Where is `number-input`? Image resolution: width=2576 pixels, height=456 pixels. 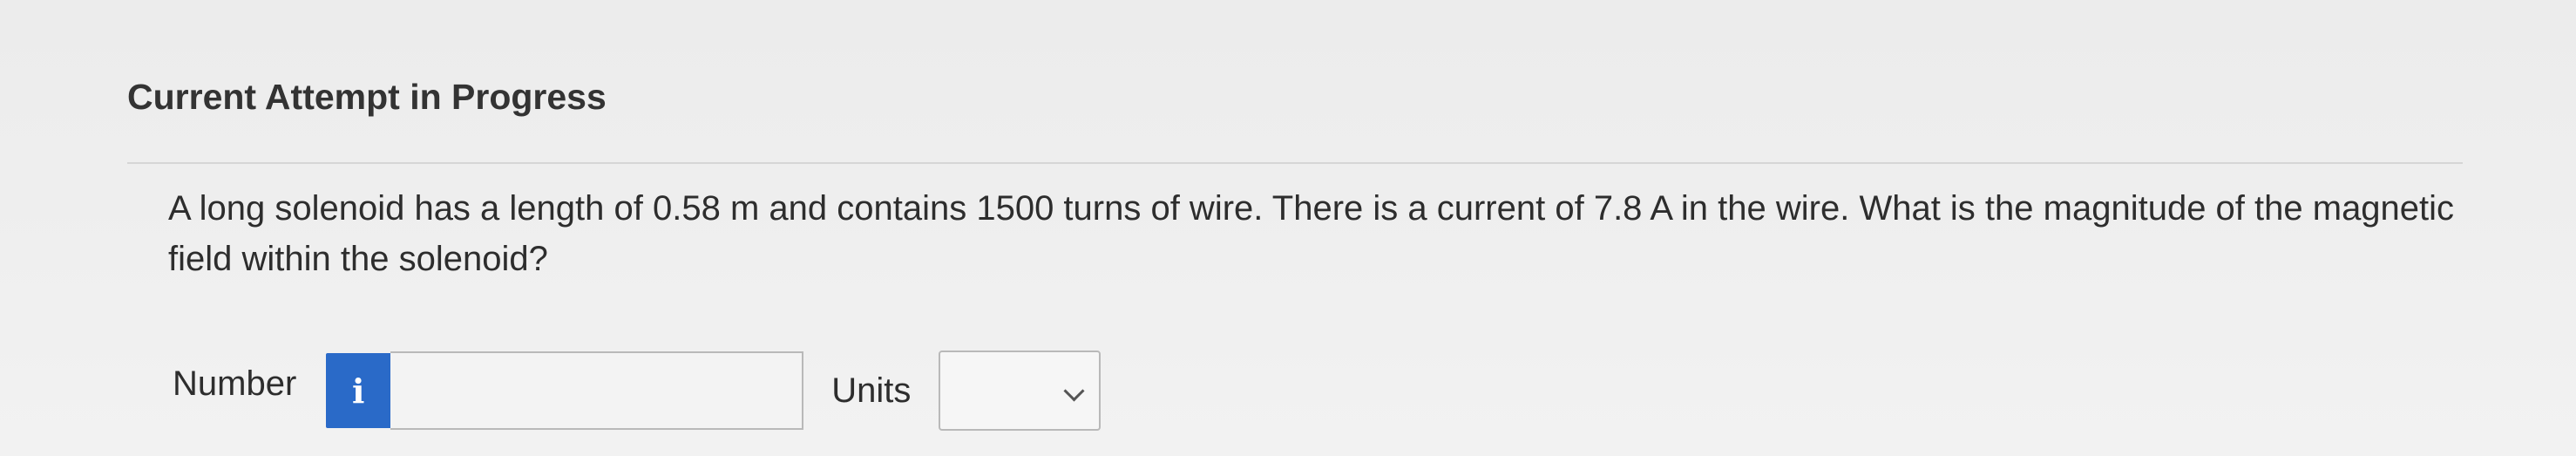
number-input is located at coordinates (597, 390).